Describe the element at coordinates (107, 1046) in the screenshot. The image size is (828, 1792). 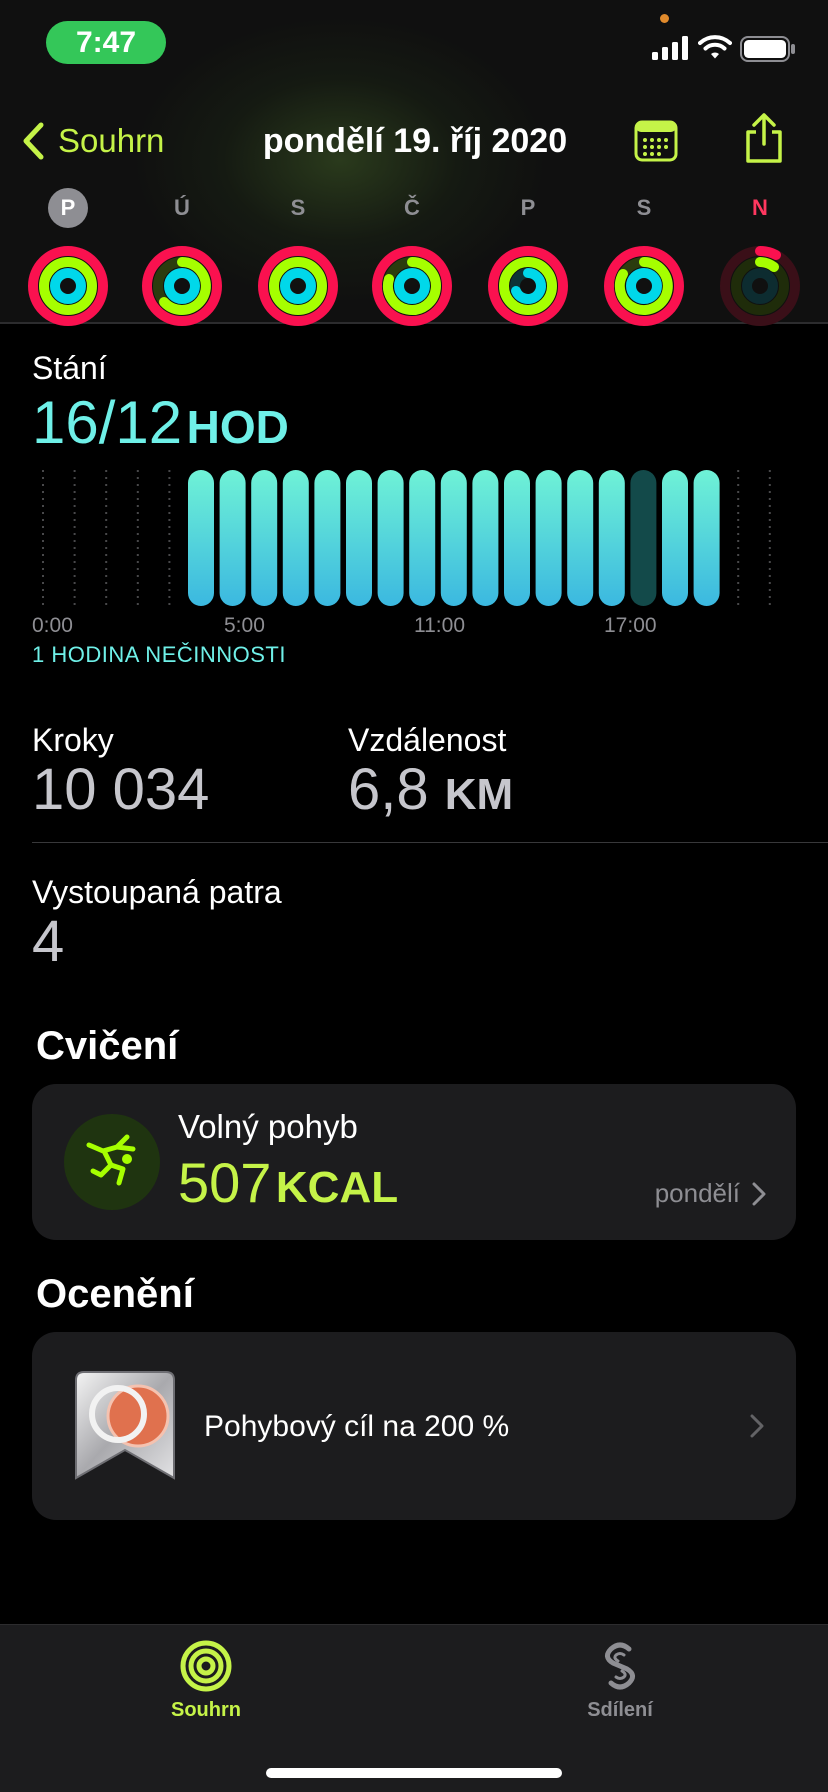
I see `workouts-title: Cvičení` at that location.